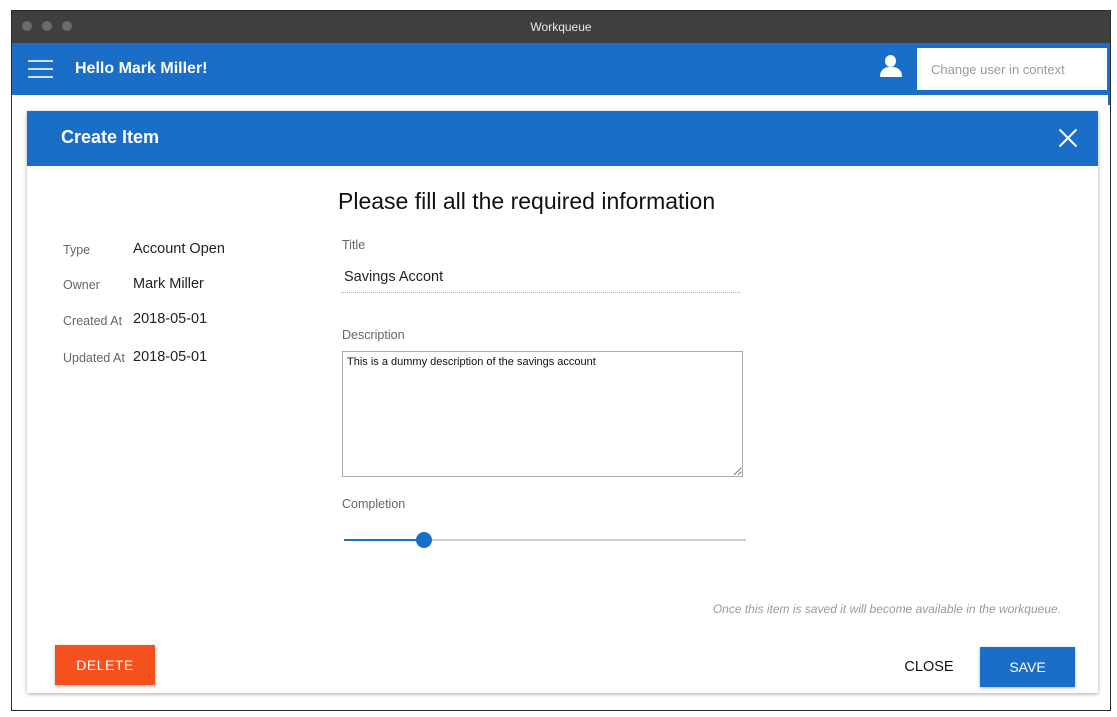  Describe the element at coordinates (168, 284) in the screenshot. I see `meta-value-owner: Mark Miller` at that location.